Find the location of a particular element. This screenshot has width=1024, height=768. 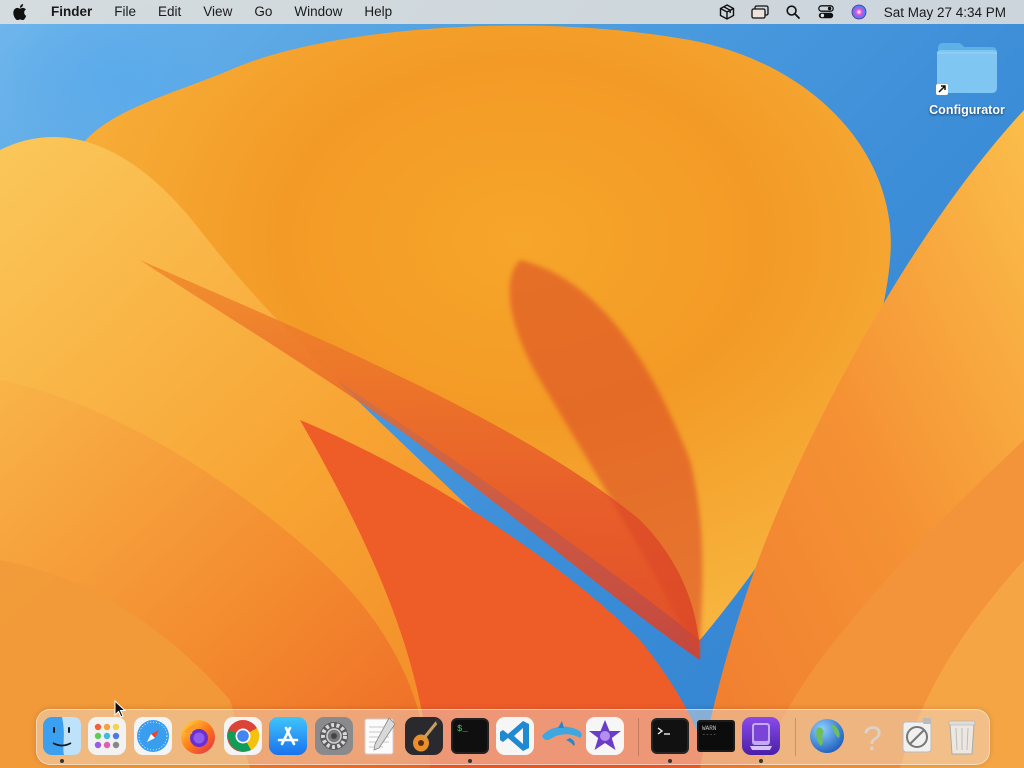

desktop-folder-configurator: Configurator is located at coordinates (967, 78).